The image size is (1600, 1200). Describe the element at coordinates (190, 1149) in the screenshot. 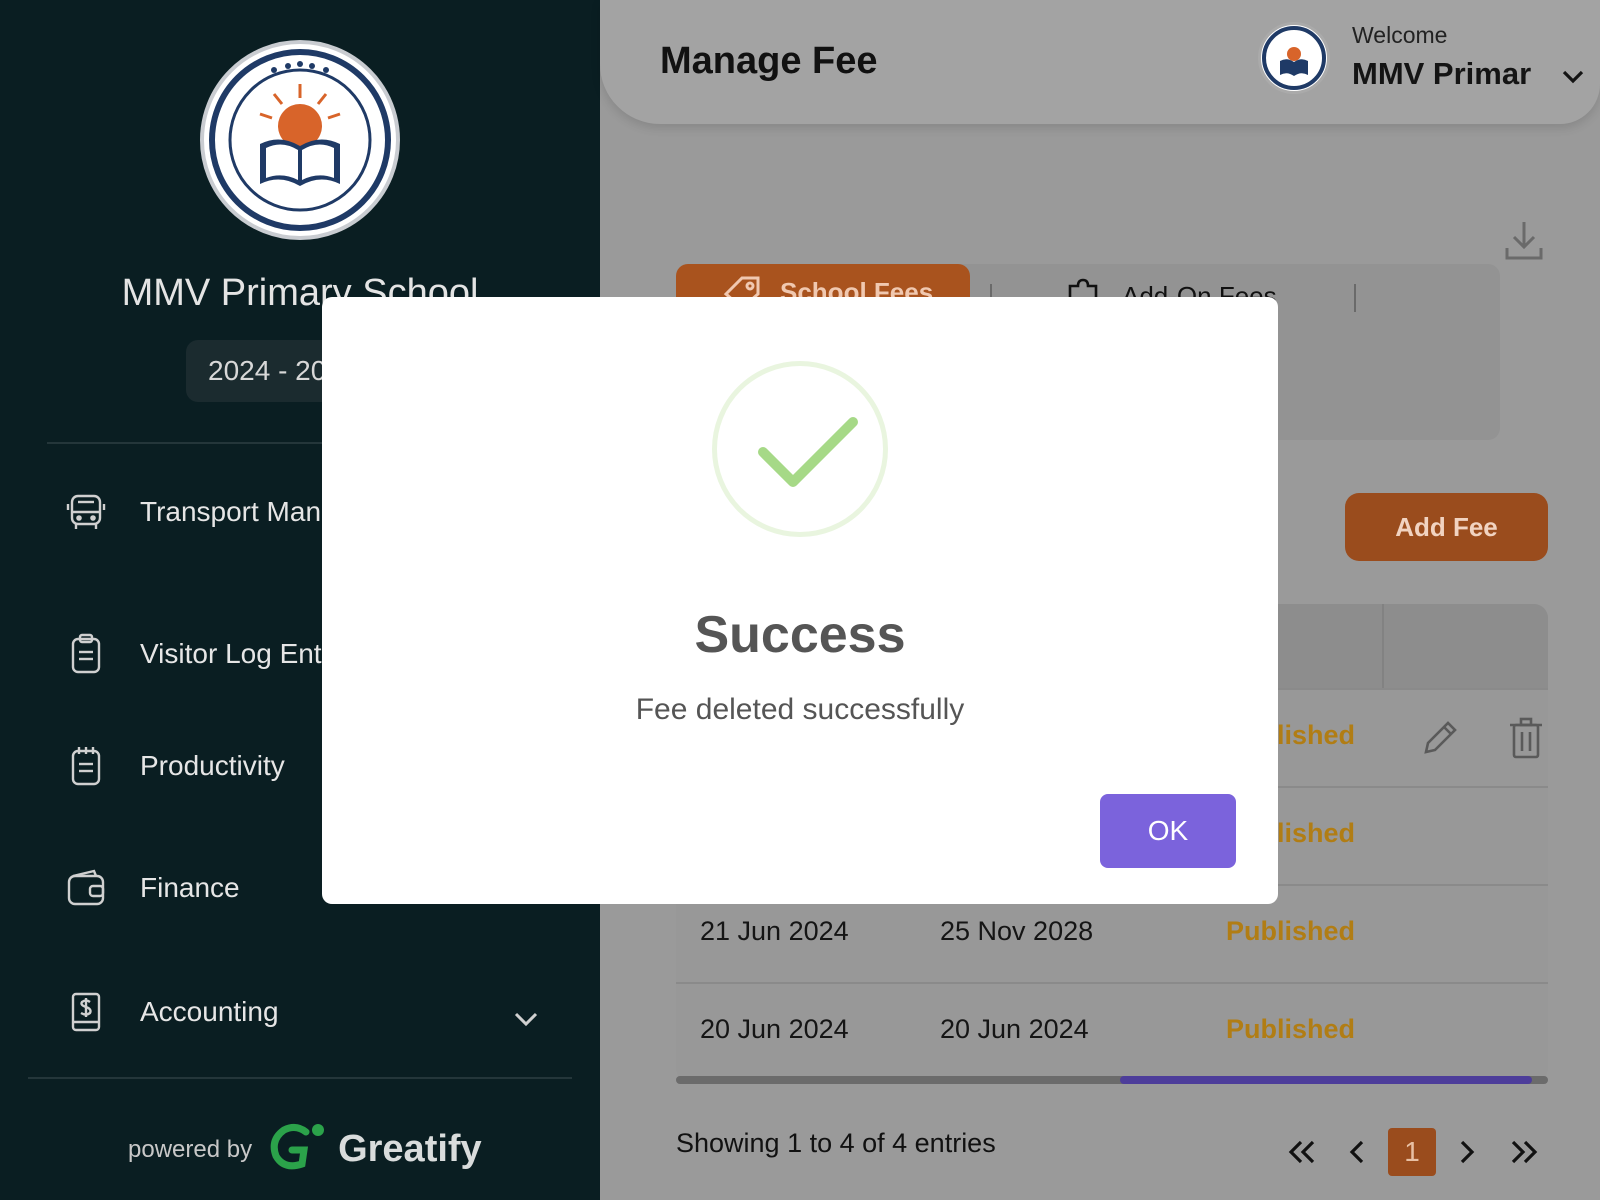

I see `powered-by-text: powered by` at that location.